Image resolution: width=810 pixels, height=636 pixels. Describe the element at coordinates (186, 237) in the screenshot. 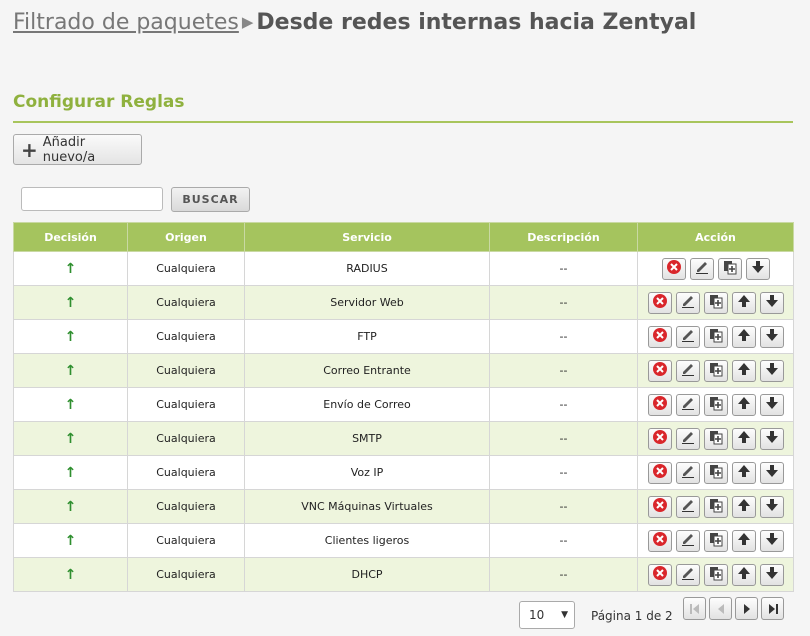

I see `column-header-origin: Origen` at that location.